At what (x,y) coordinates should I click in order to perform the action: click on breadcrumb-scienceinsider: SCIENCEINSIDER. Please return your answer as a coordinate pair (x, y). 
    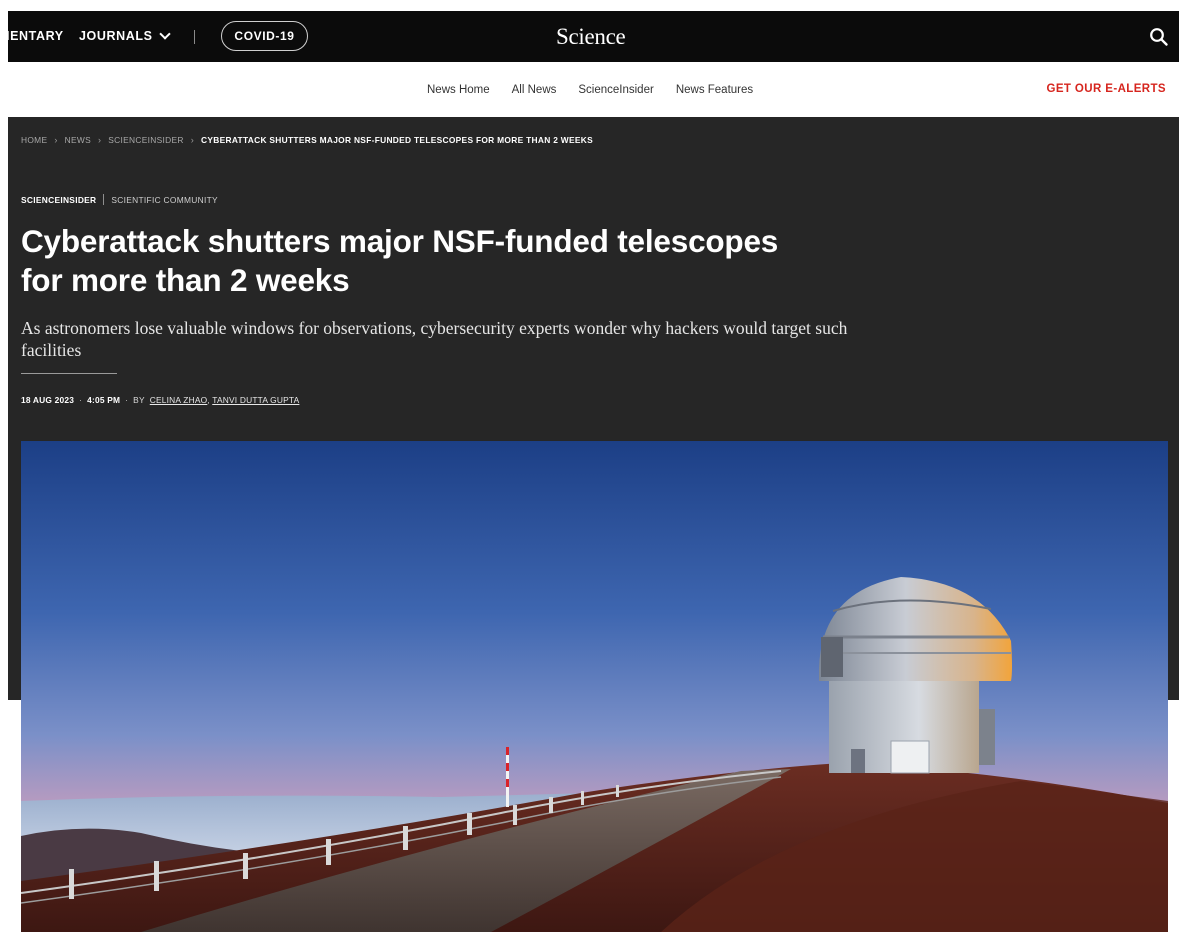
    Looking at the image, I should click on (145, 140).